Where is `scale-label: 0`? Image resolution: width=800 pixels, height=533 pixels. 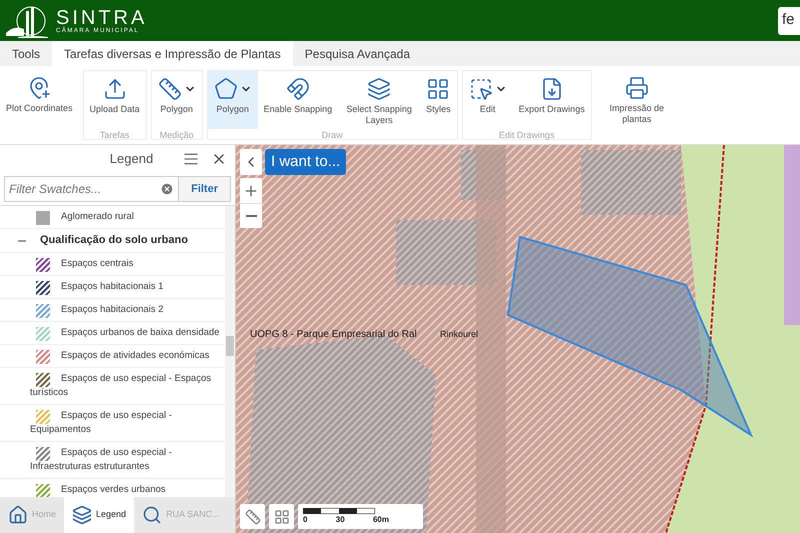
scale-label: 0 is located at coordinates (305, 520).